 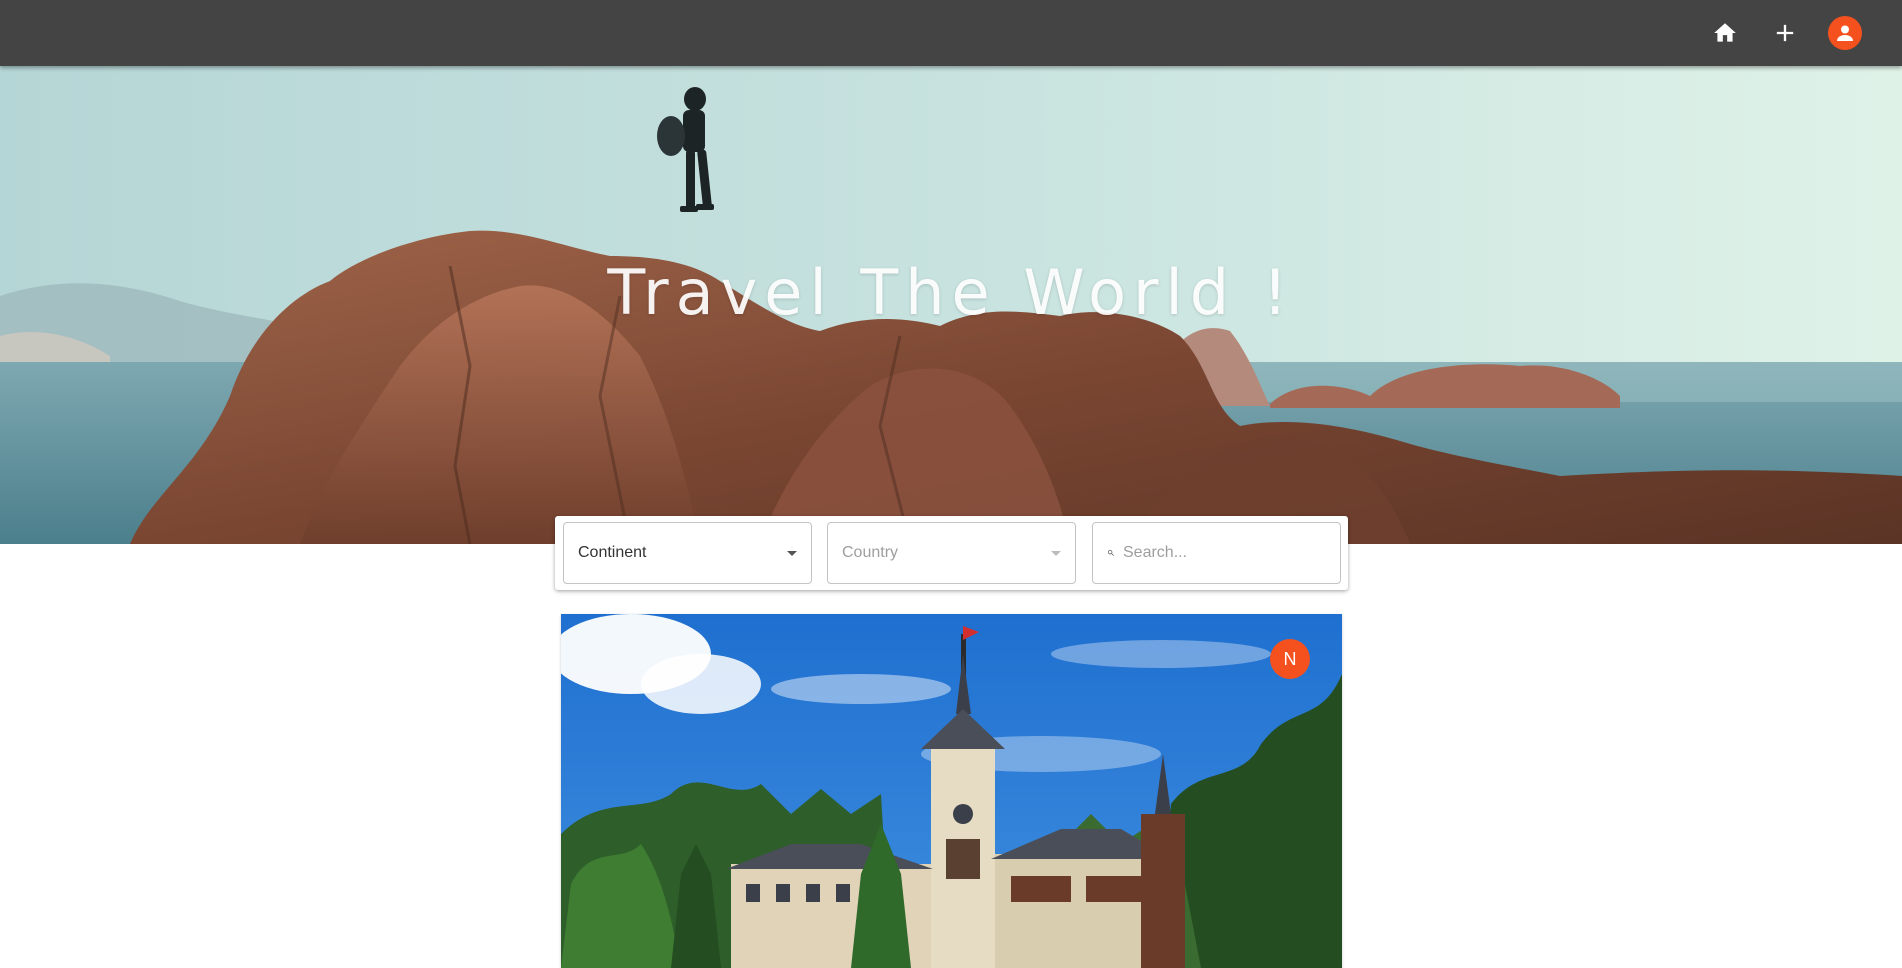 I want to click on country-select-value: Country, so click(x=870, y=552).